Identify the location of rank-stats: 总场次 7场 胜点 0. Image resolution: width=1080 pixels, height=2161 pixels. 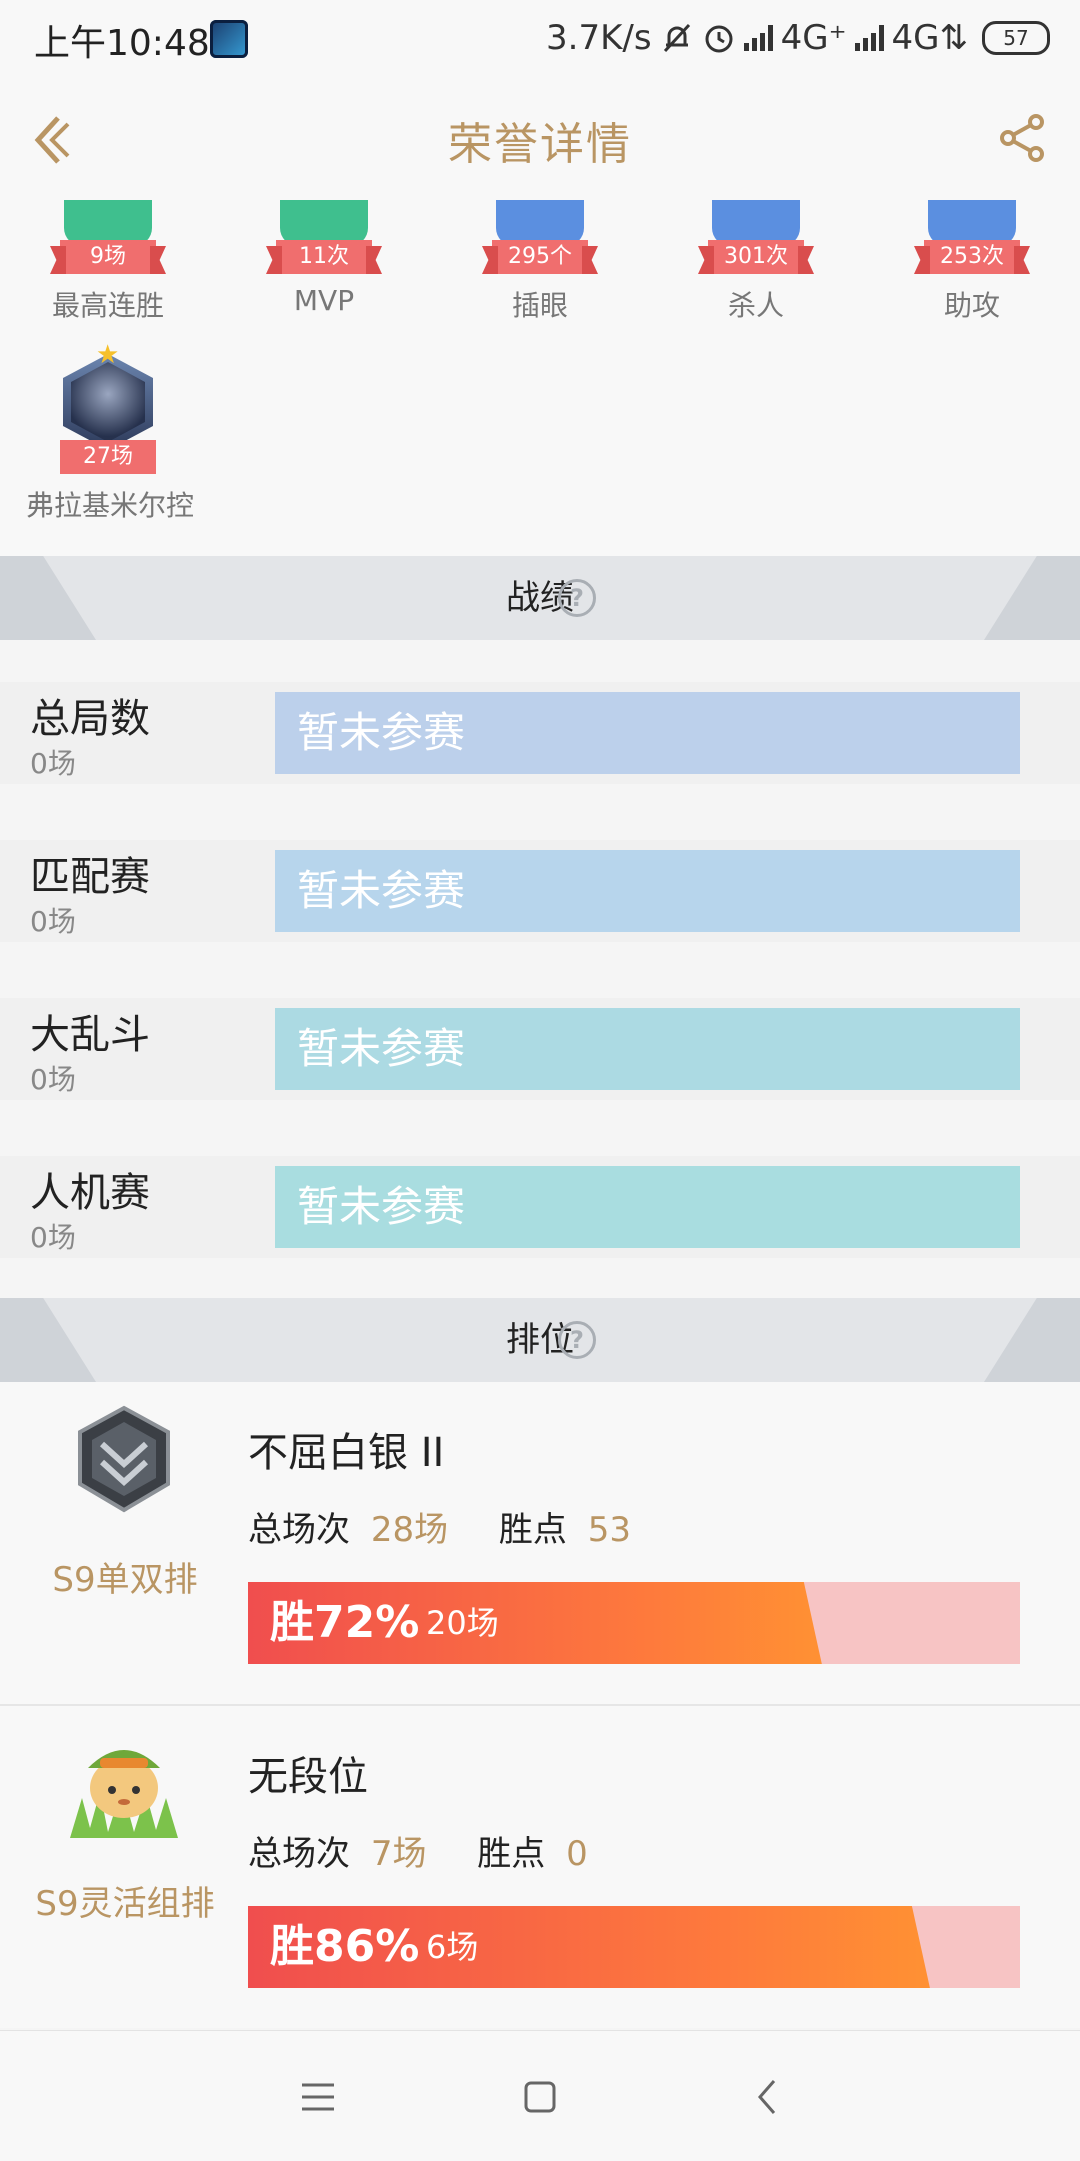
(418, 1850).